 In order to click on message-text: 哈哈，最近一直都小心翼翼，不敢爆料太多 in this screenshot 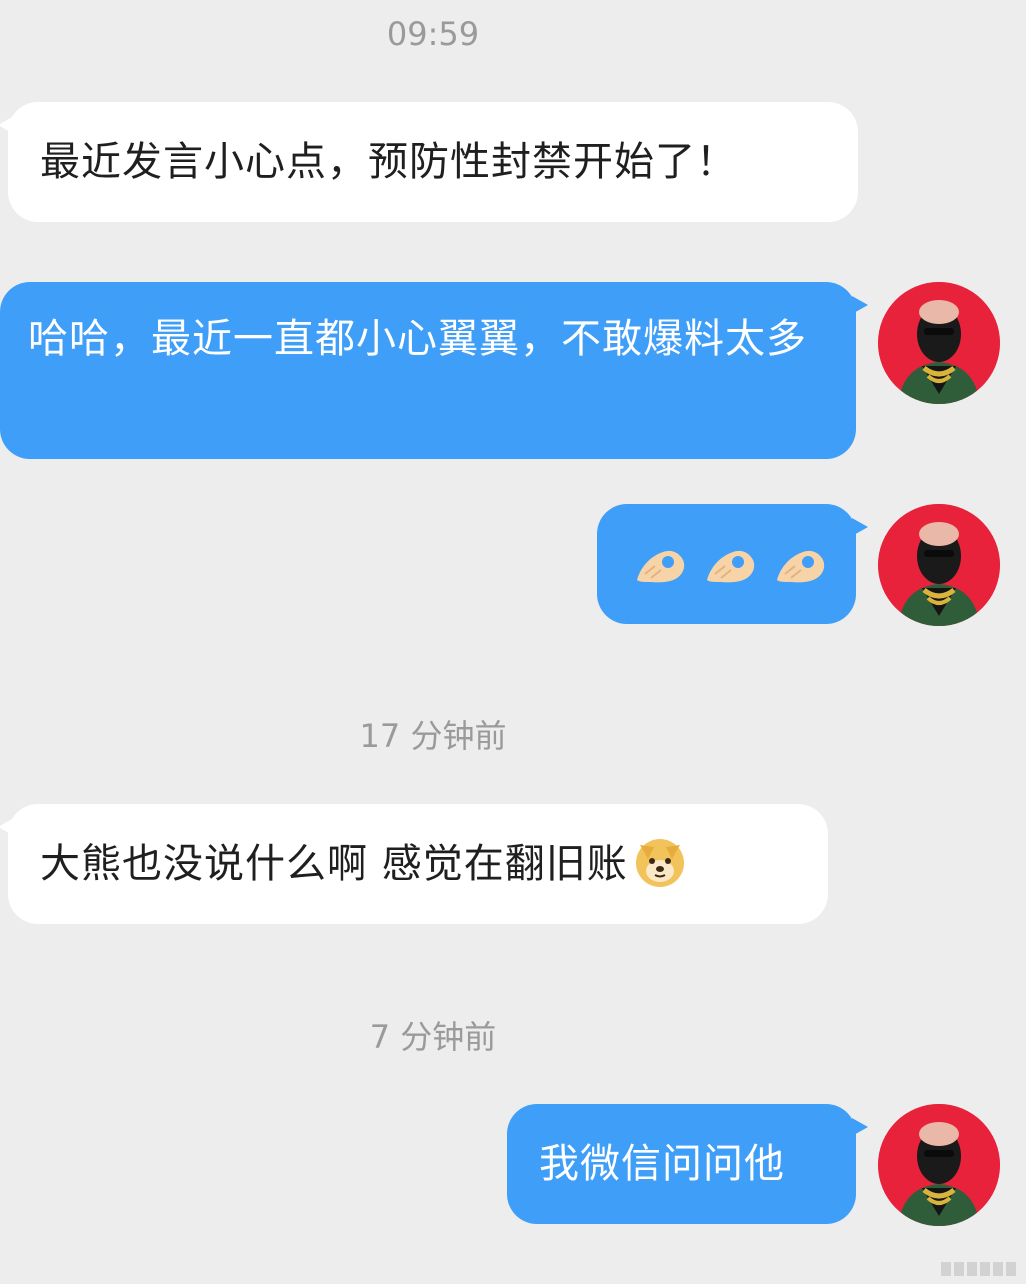, I will do `click(417, 339)`.